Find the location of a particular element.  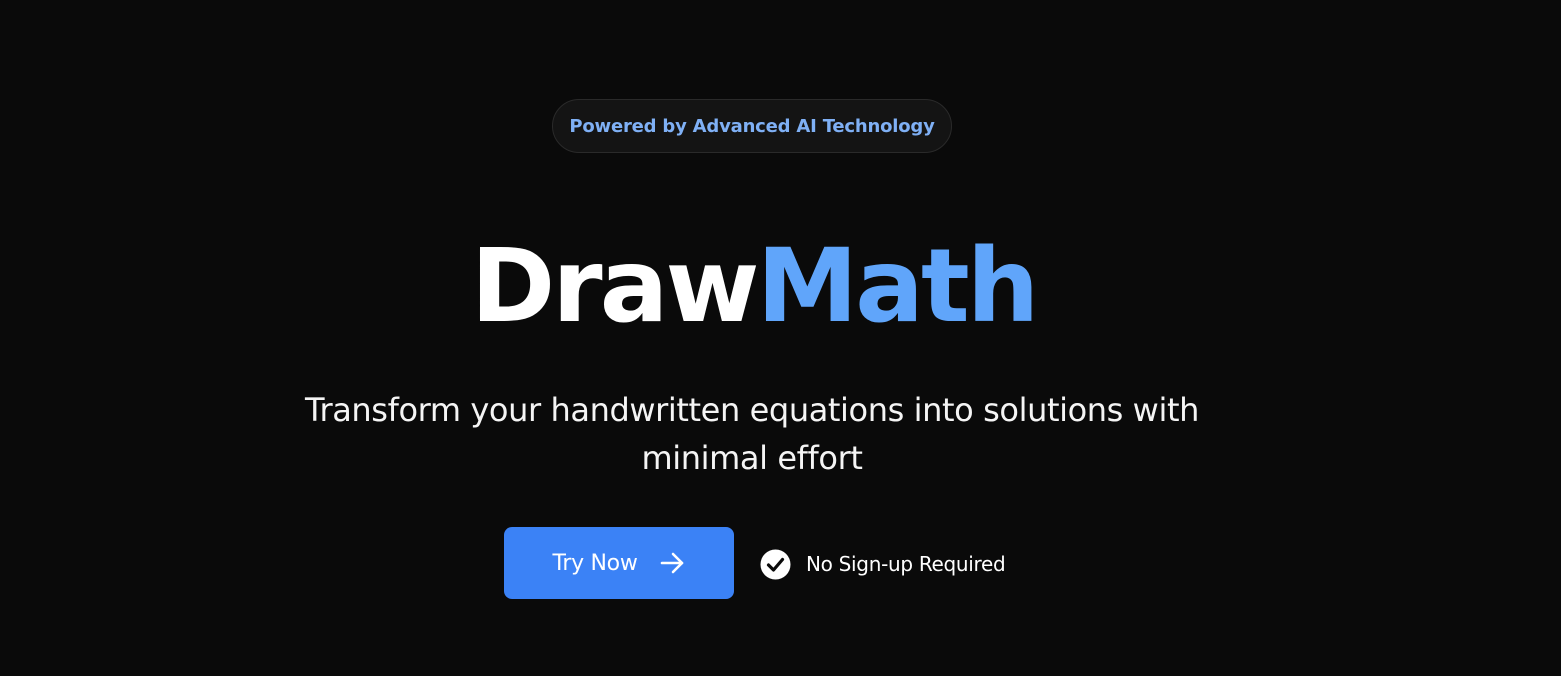

no-signup-text: No Sign-up Required is located at coordinates (906, 564).